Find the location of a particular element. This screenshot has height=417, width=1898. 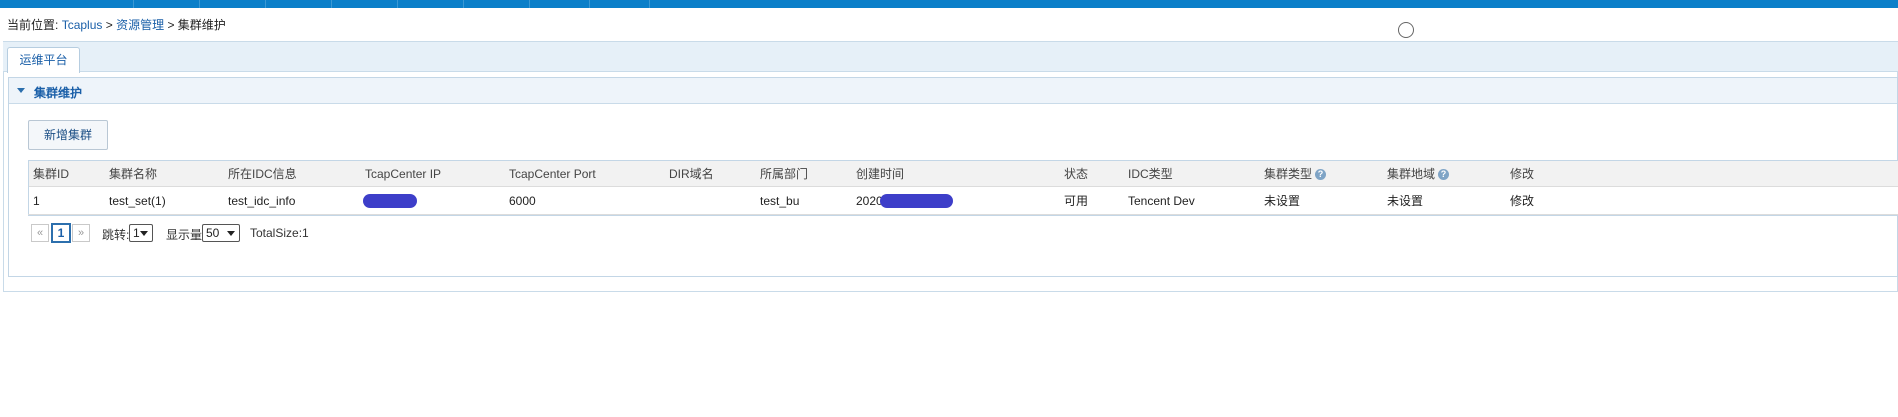

total-size: TotalSize:1 is located at coordinates (279, 233).